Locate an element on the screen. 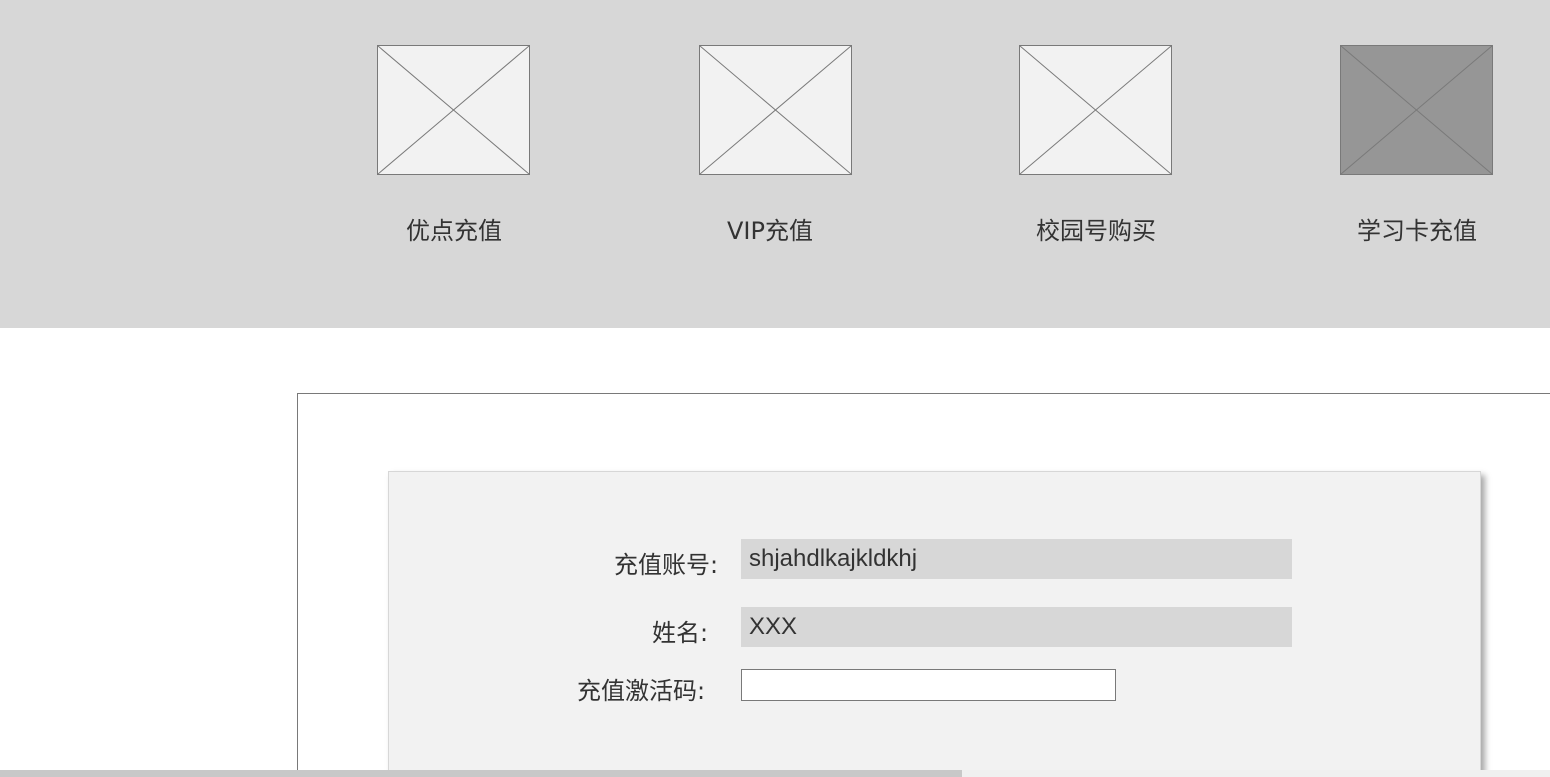 This screenshot has height=777, width=1550. nav-item-study-card-recharge: 学习卡充值 is located at coordinates (1417, 150).